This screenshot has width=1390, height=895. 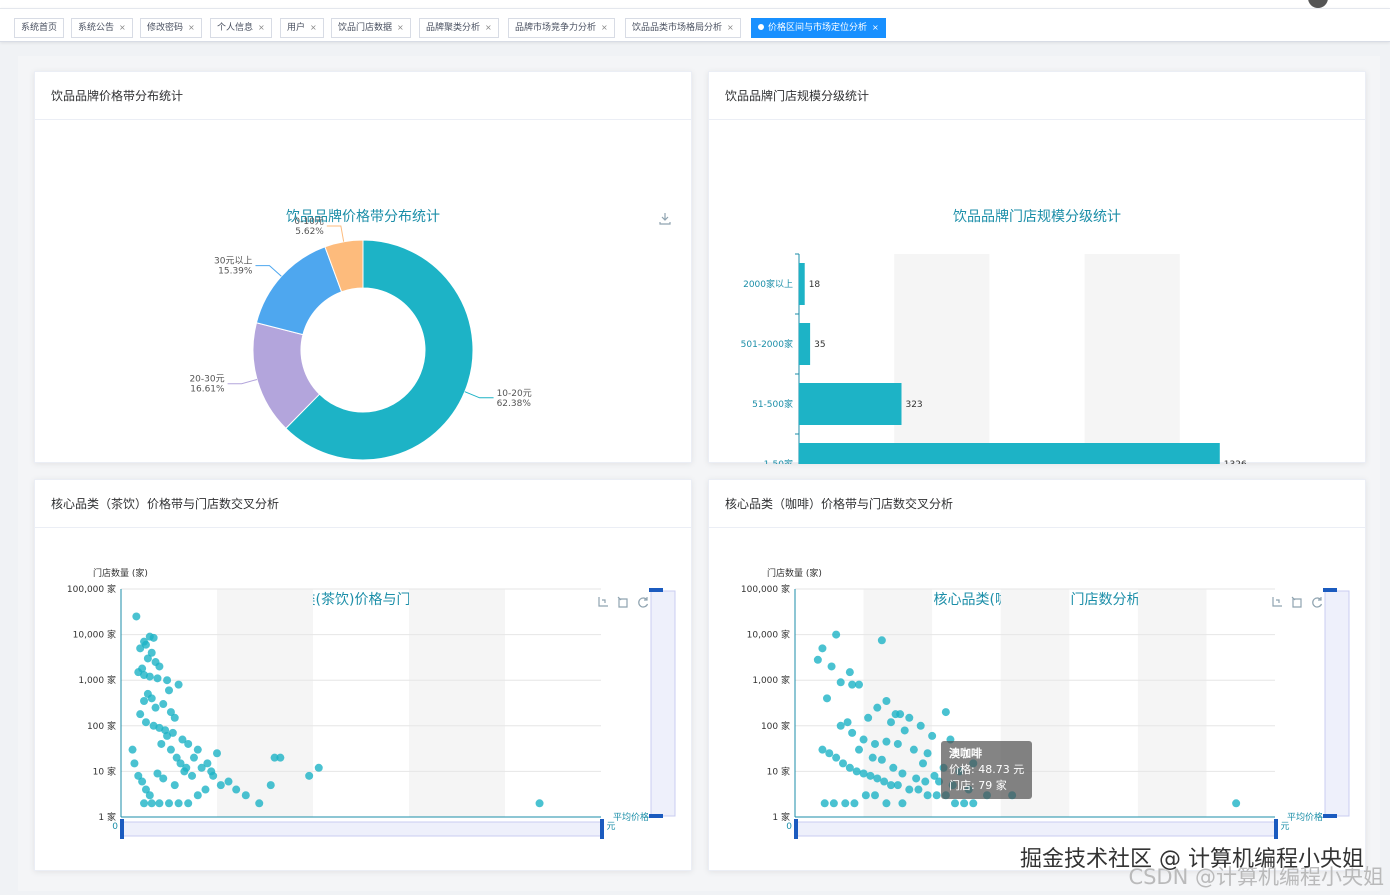 I want to click on y-tick-label: 51-500家, so click(x=772, y=404).